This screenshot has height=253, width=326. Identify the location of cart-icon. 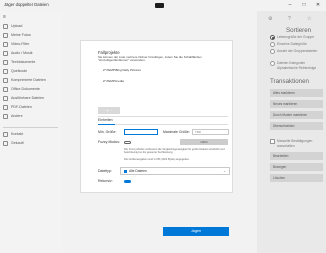
(5, 143).